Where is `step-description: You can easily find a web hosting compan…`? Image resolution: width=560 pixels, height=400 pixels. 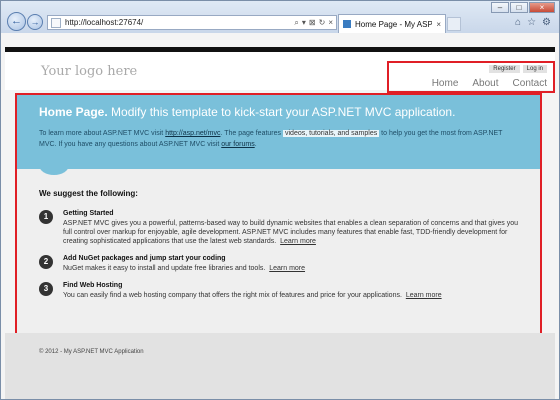 step-description: You can easily find a web hosting compan… is located at coordinates (232, 295).